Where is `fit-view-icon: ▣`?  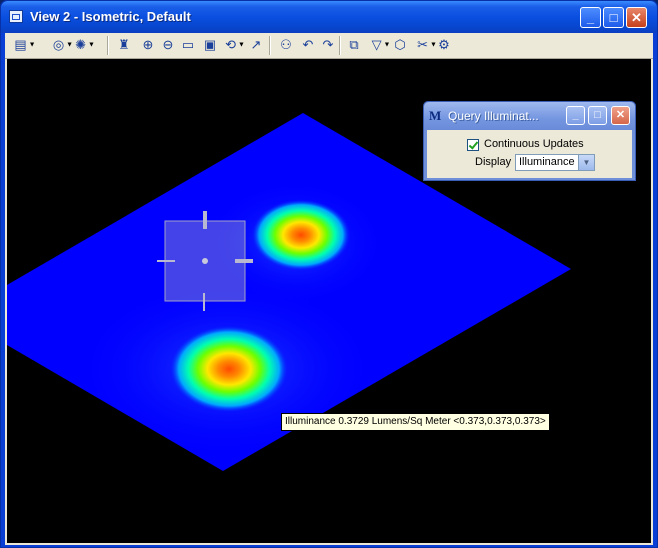
fit-view-icon: ▣ is located at coordinates (210, 44).